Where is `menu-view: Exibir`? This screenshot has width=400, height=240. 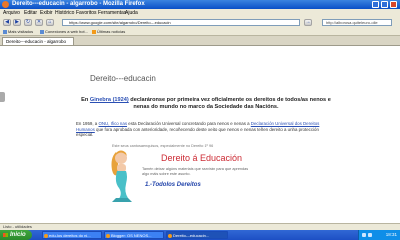 menu-view: Exibir is located at coordinates (46, 13).